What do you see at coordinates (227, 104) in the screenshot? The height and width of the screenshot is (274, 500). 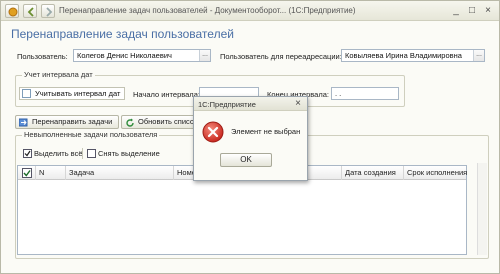 I see `dialog-title: 1С:Предприятие` at bounding box center [227, 104].